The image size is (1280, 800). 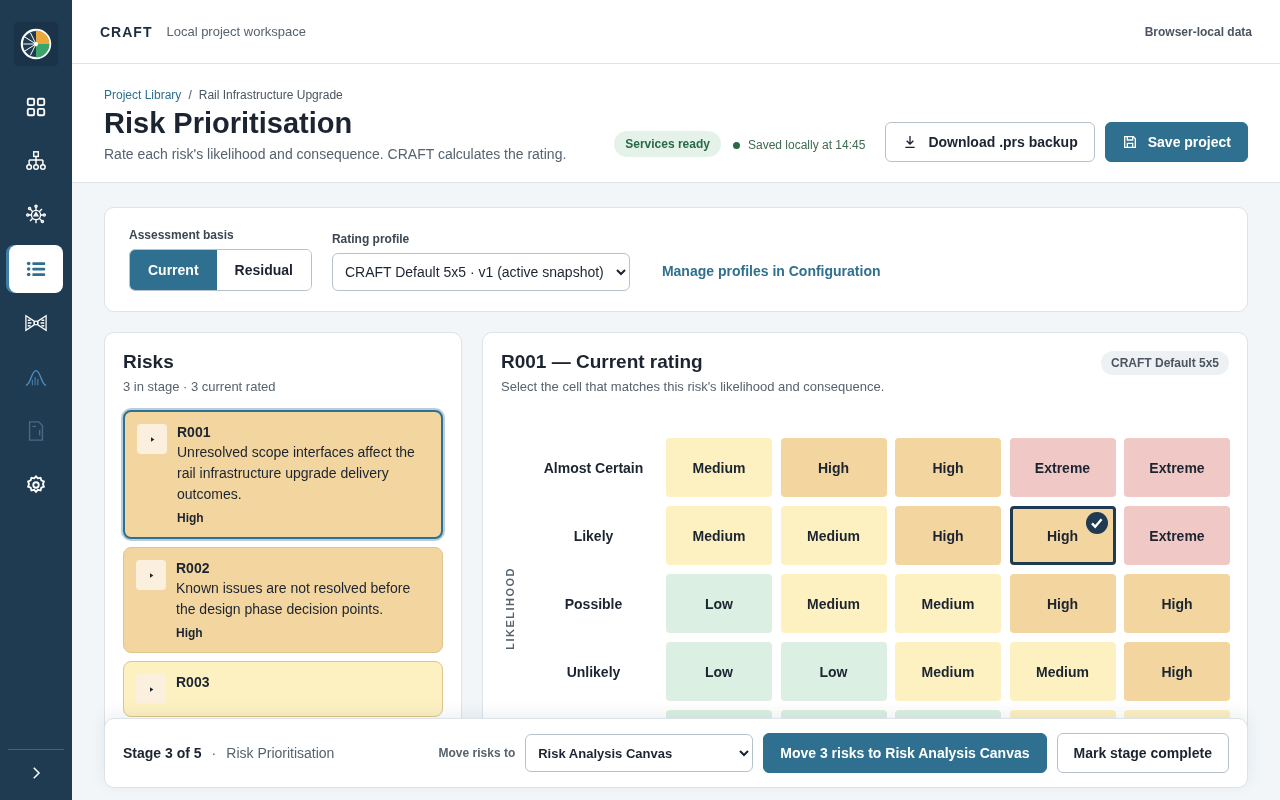 I want to click on risk-card: R003, so click(x=283, y=689).